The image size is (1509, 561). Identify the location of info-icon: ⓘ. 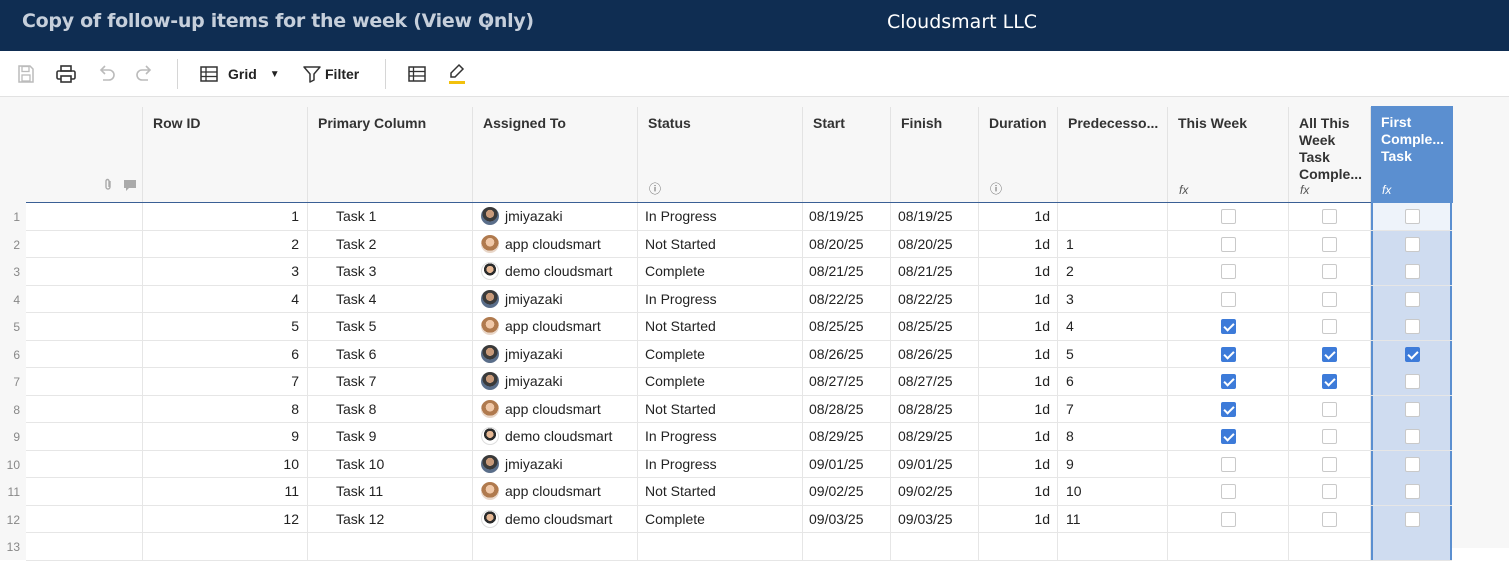
(655, 188).